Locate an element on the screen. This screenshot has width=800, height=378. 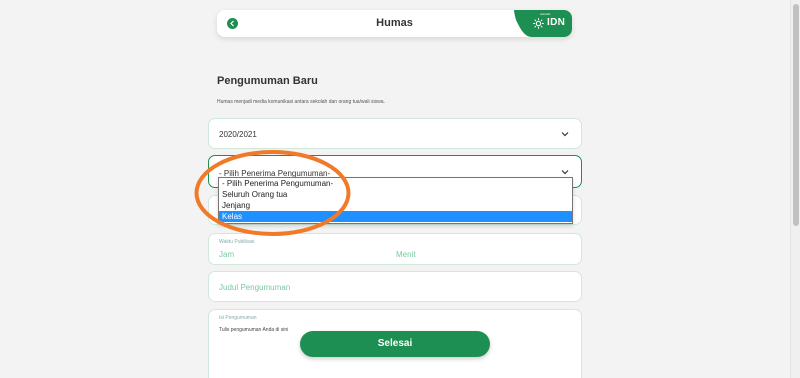
announcement-content-label: Isi Pengumuman is located at coordinates (238, 318).